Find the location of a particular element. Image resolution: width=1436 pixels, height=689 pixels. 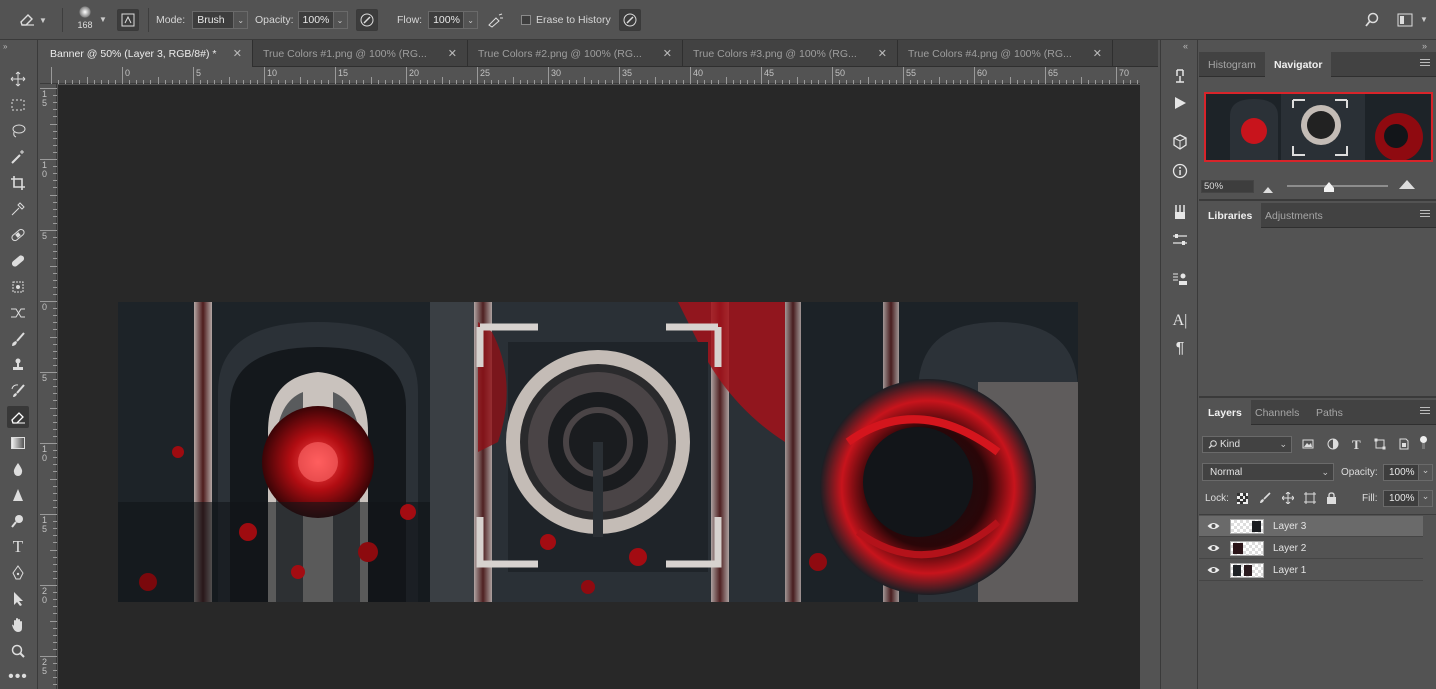

filter-toggle is located at coordinates (1424, 443).